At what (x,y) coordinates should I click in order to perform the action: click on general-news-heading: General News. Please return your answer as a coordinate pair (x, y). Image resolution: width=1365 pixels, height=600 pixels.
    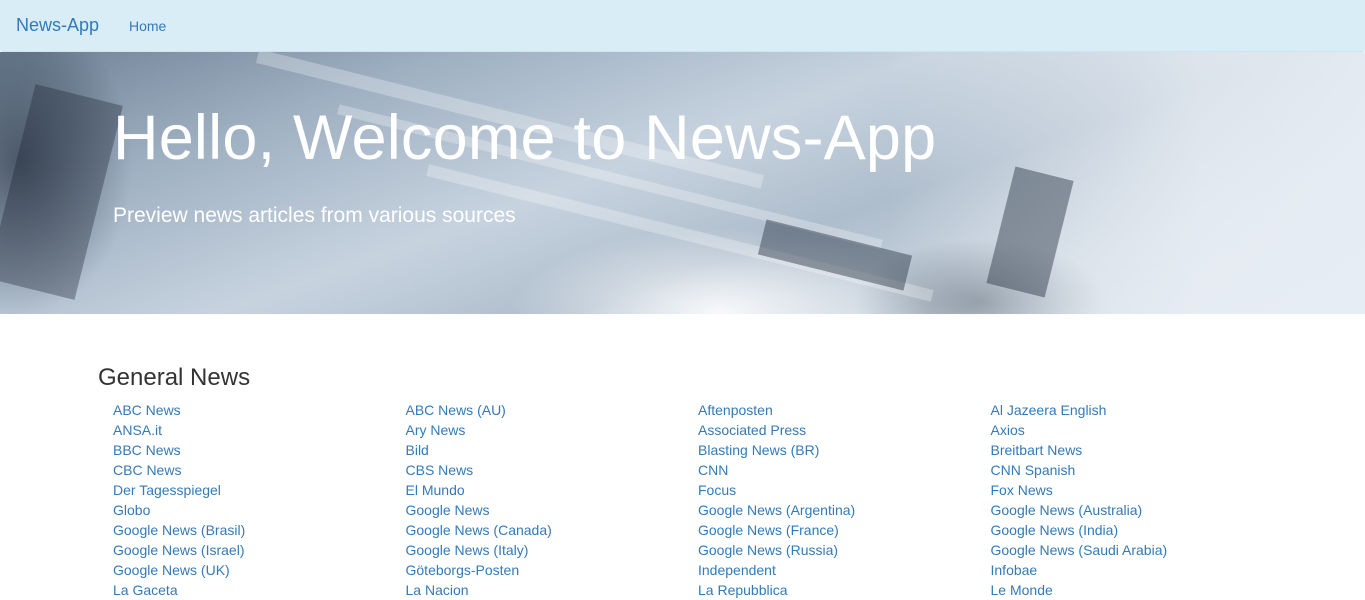
    Looking at the image, I should click on (174, 377).